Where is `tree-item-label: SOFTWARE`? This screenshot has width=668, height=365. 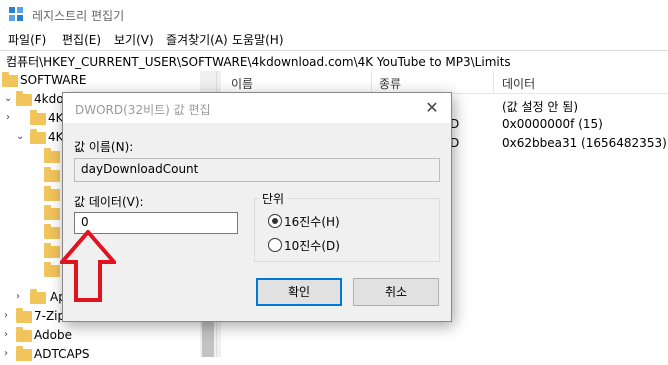
tree-item-label: SOFTWARE is located at coordinates (53, 80).